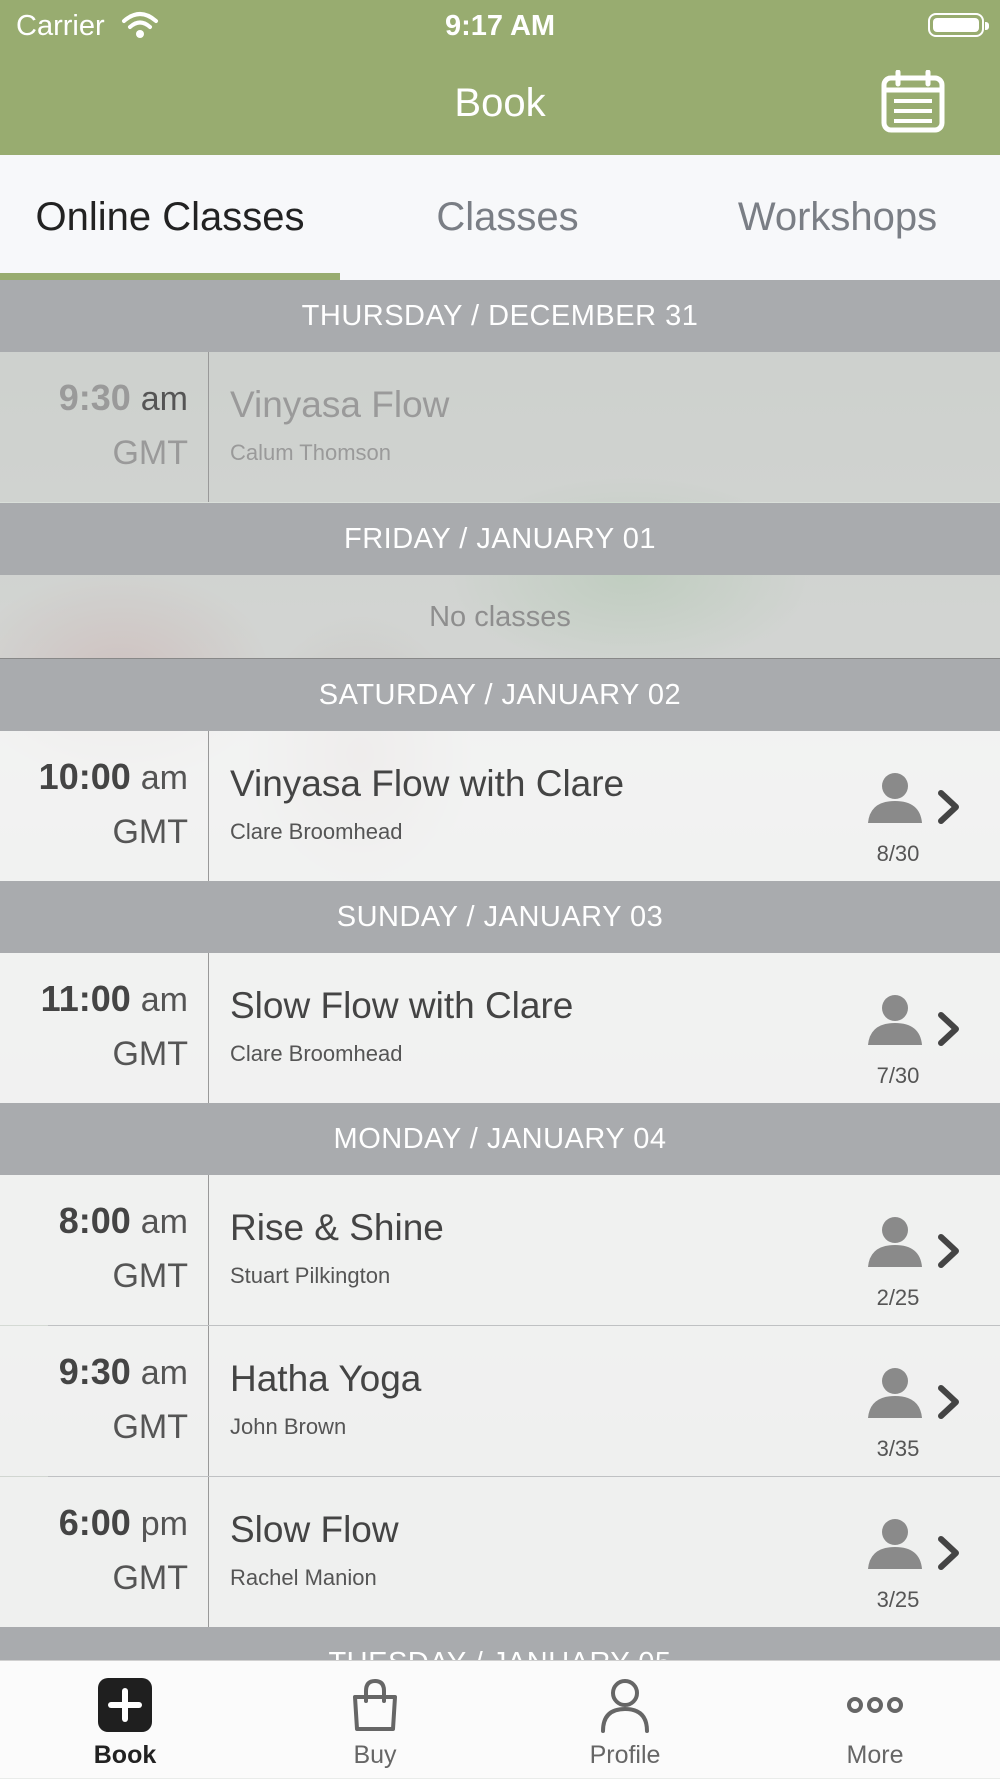 Image resolution: width=1000 pixels, height=1779 pixels. I want to click on class-name: Slow Flow with Clare, so click(402, 1005).